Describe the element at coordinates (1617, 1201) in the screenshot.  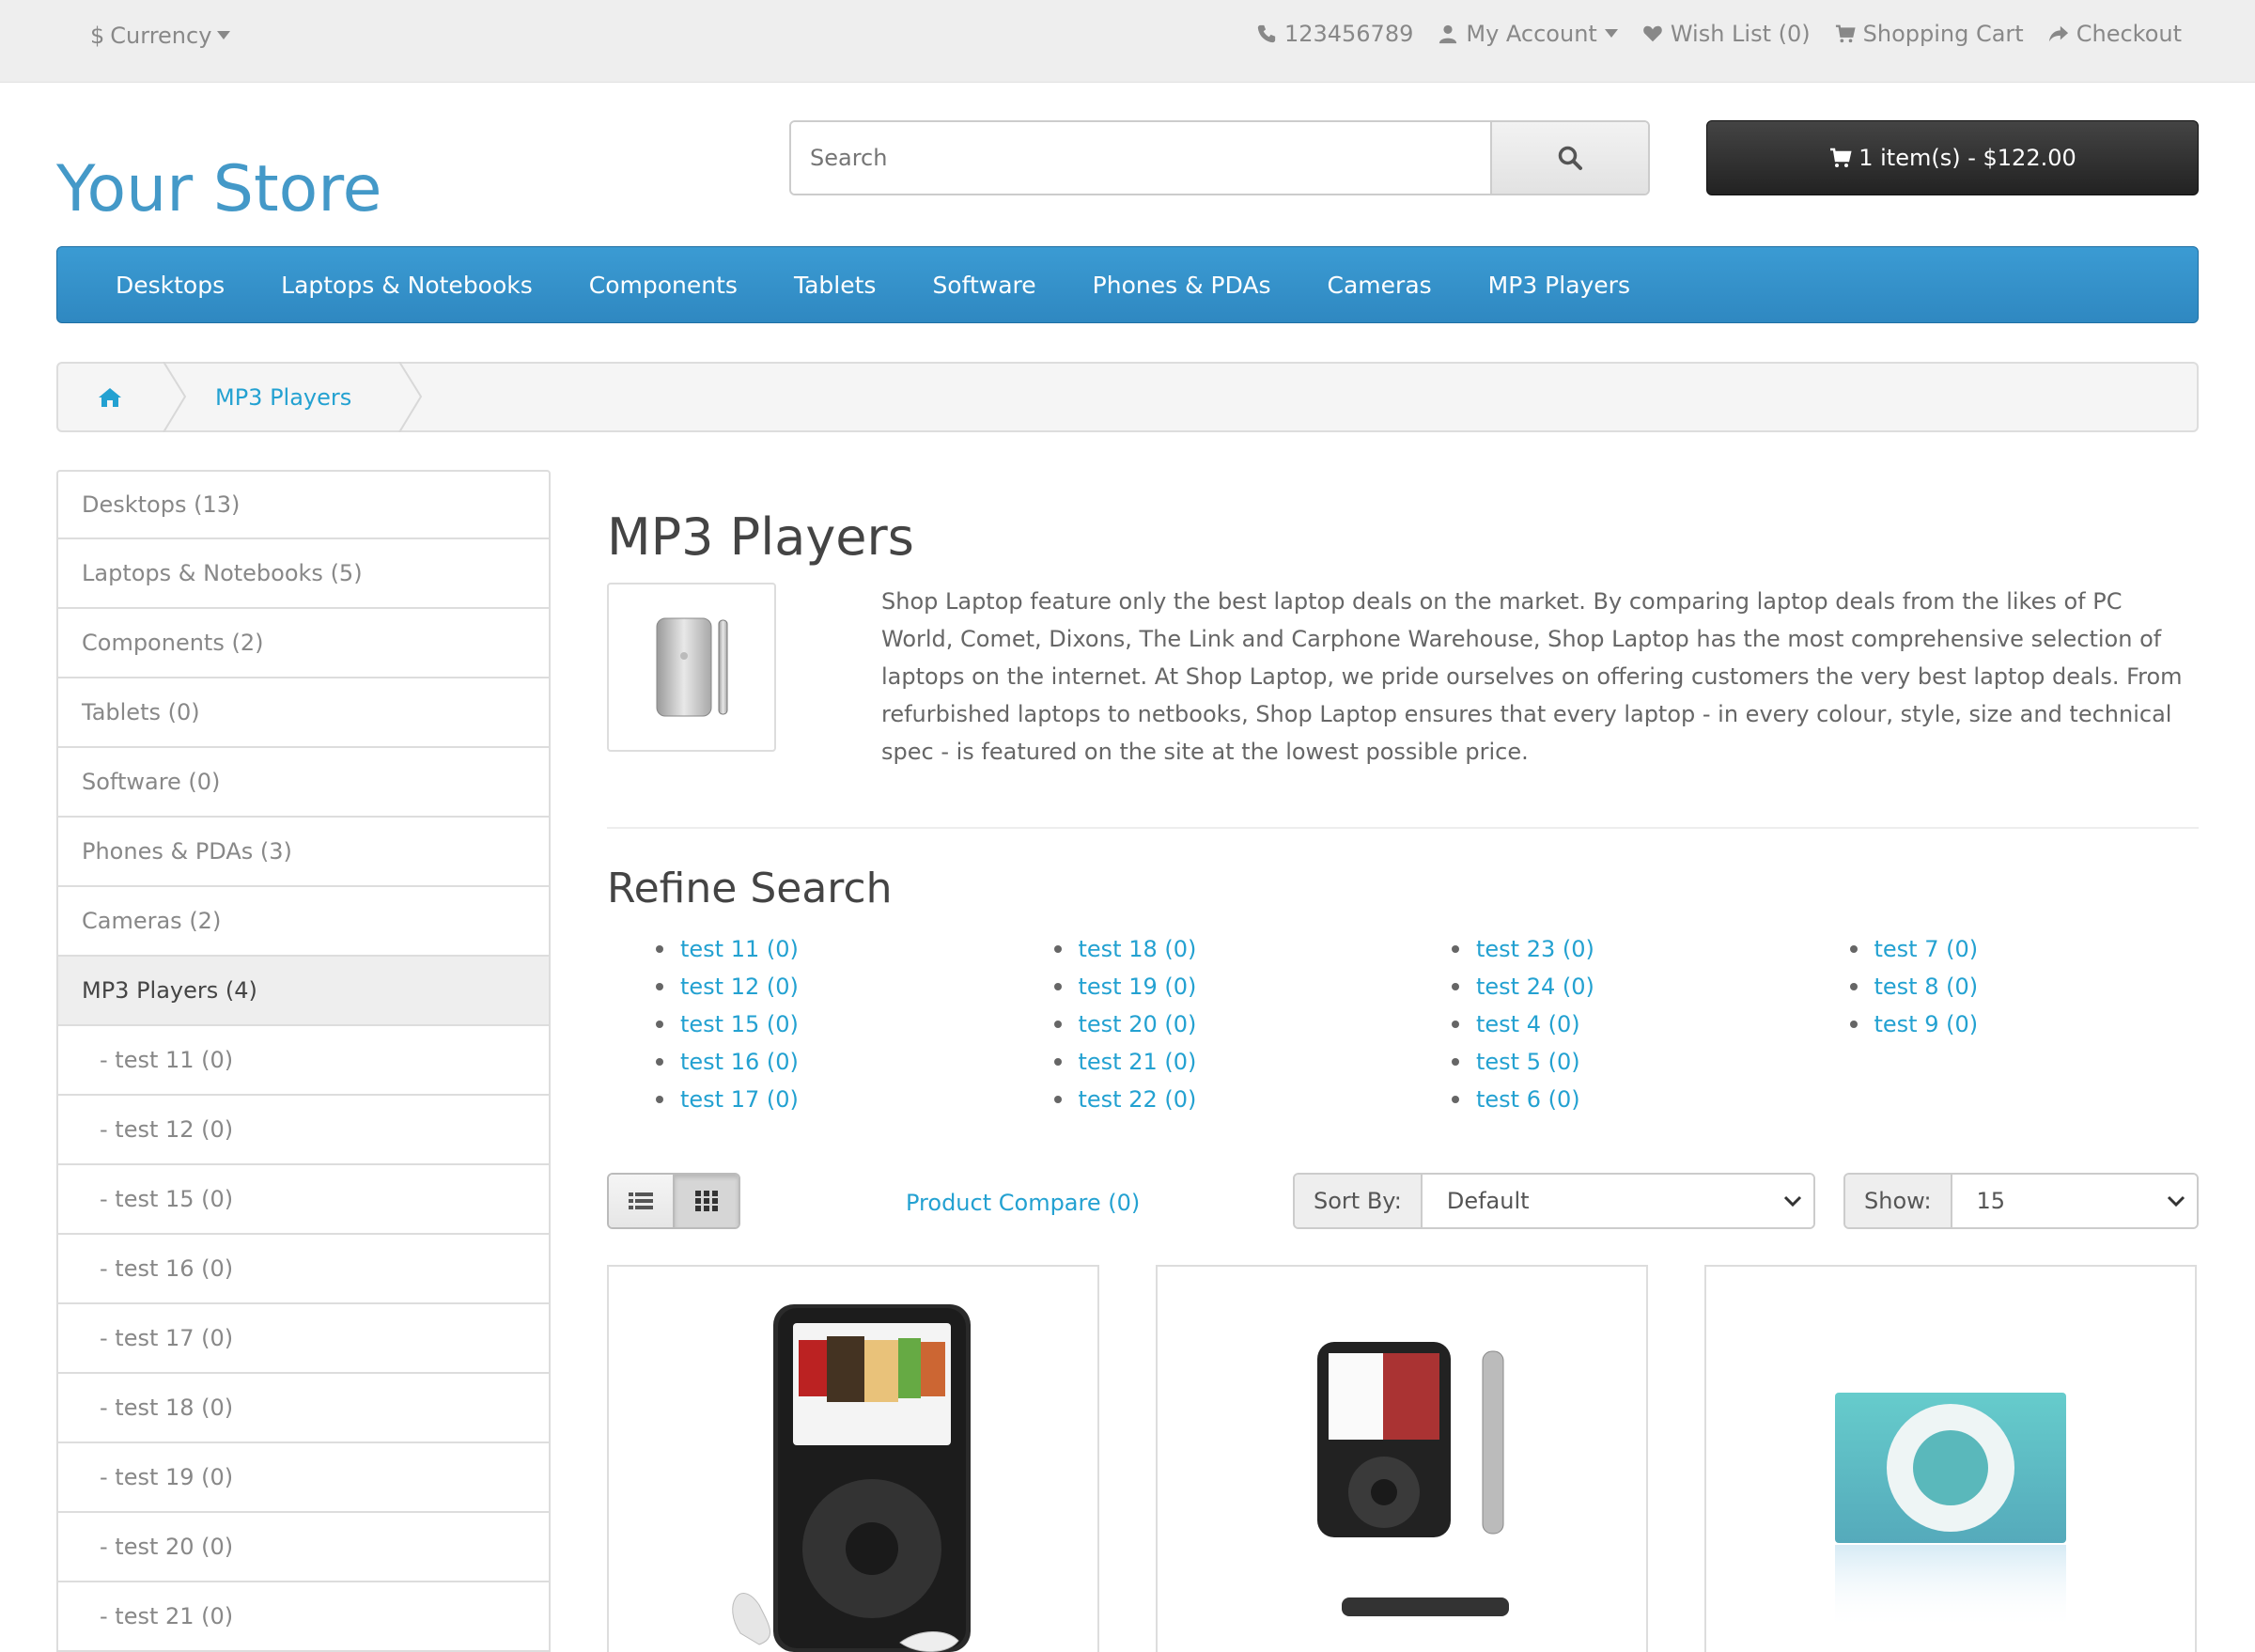
I see `sort-select: Default` at that location.